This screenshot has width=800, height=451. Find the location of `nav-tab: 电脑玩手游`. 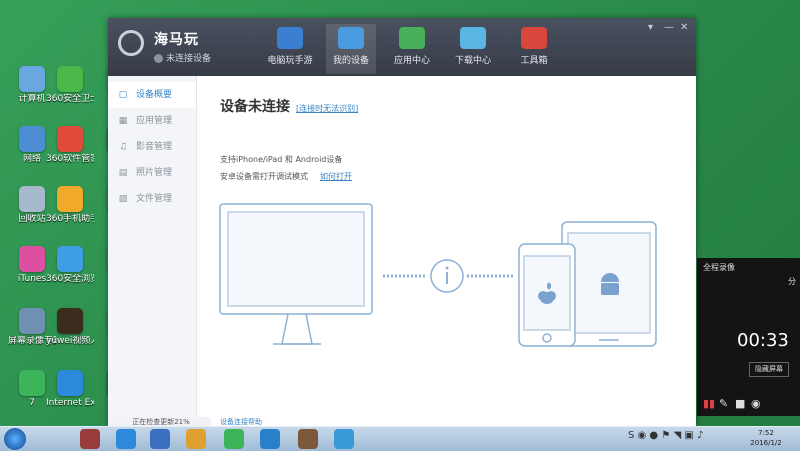

nav-tab: 电脑玩手游 is located at coordinates (290, 49).